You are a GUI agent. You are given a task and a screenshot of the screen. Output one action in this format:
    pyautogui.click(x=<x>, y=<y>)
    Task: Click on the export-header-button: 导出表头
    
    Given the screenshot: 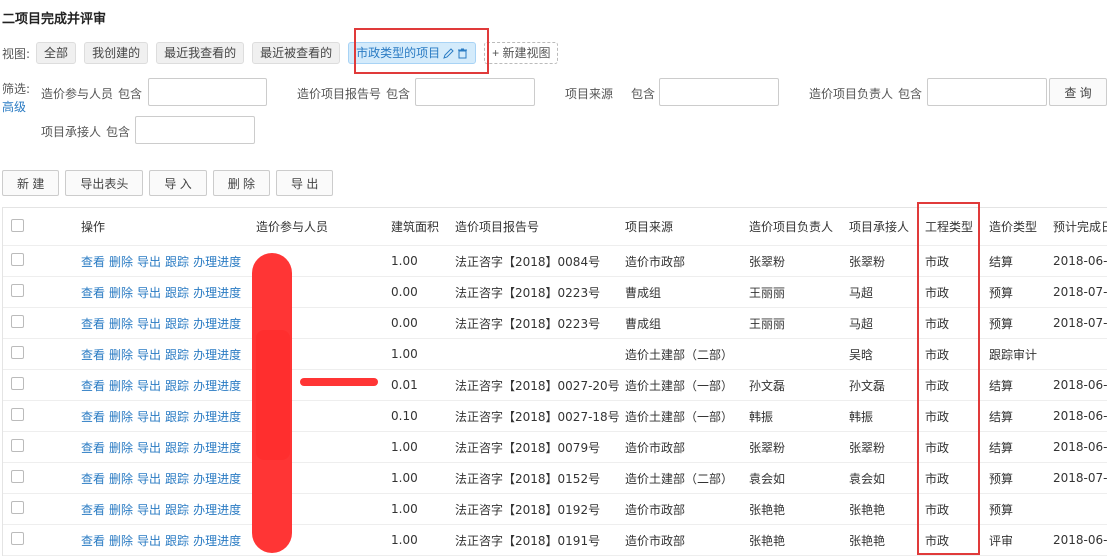 What is the action you would take?
    pyautogui.click(x=104, y=183)
    